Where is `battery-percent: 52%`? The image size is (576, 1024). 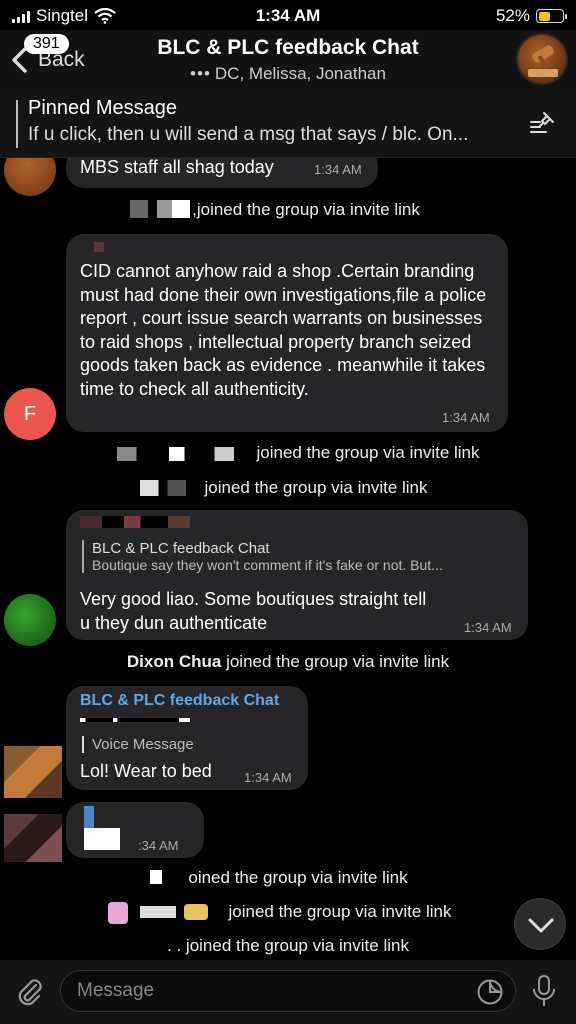
battery-percent: 52% is located at coordinates (512, 15).